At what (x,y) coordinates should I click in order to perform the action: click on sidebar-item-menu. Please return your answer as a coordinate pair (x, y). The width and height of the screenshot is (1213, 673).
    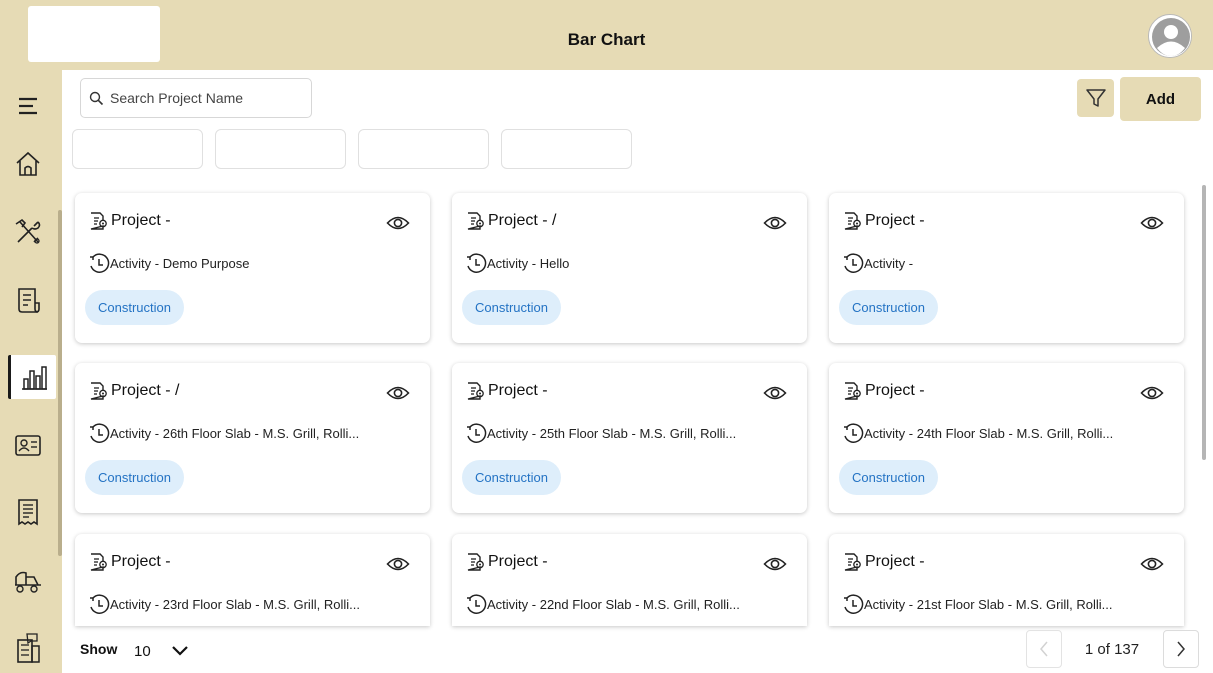
    Looking at the image, I should click on (28, 106).